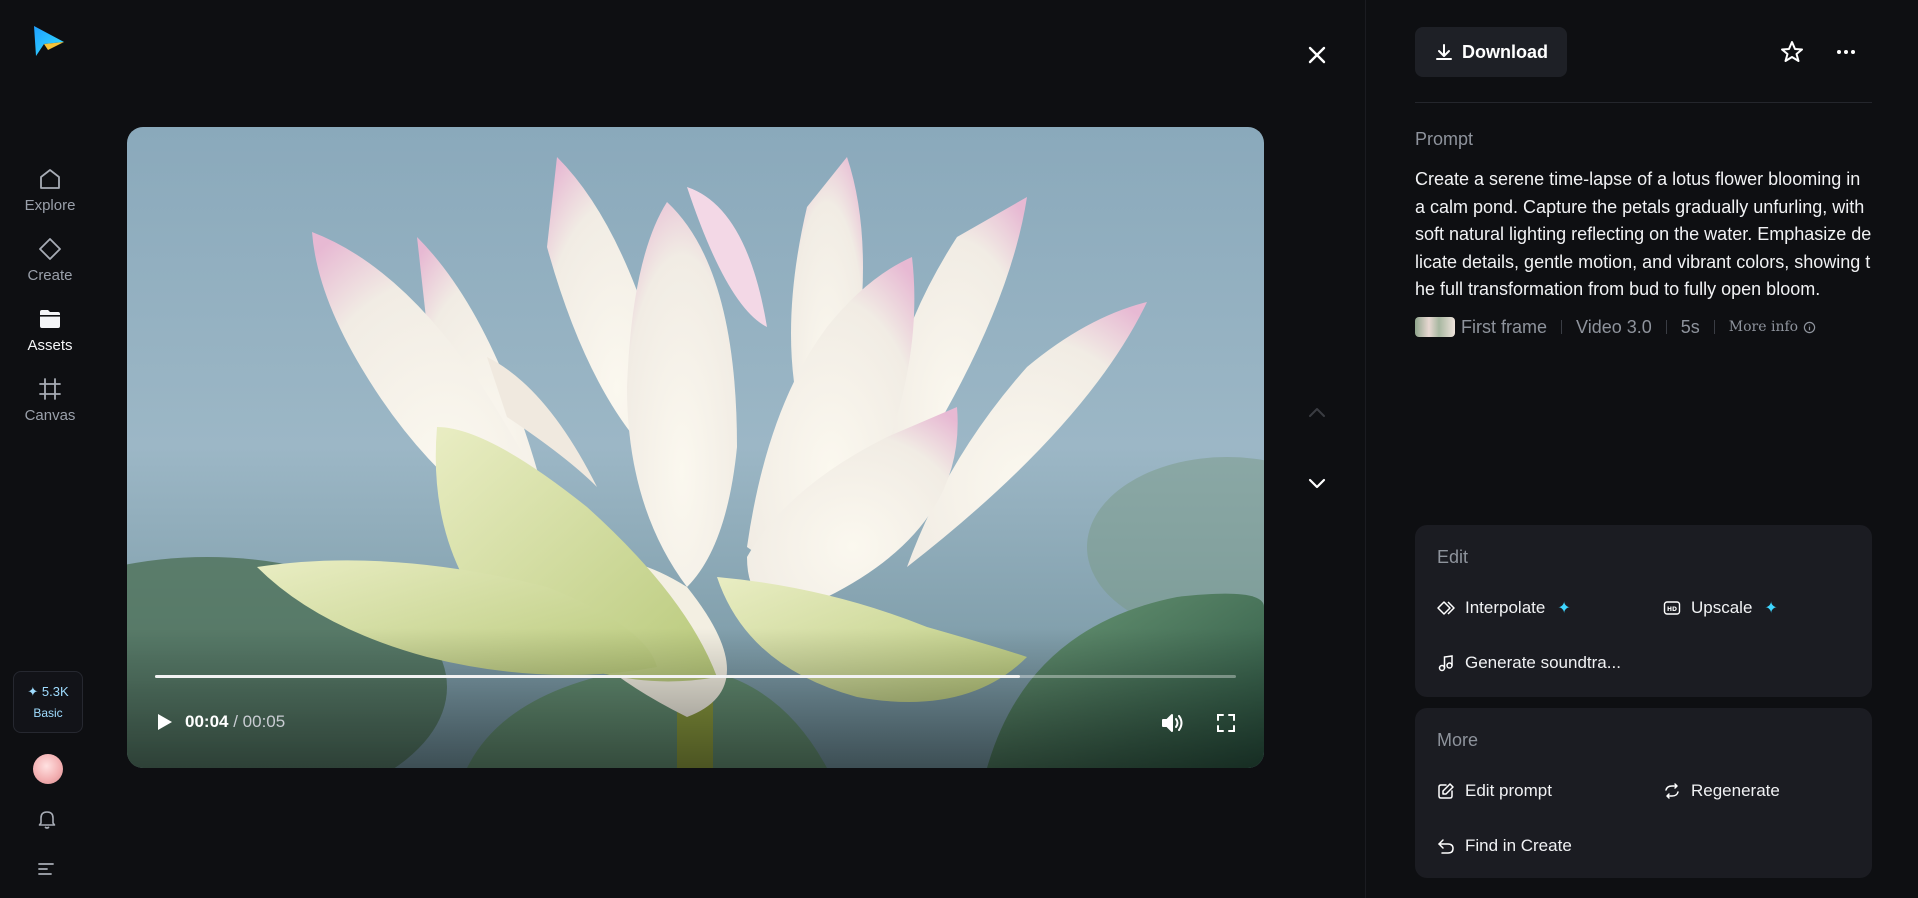  What do you see at coordinates (1763, 327) in the screenshot?
I see `more-info-label: More info` at bounding box center [1763, 327].